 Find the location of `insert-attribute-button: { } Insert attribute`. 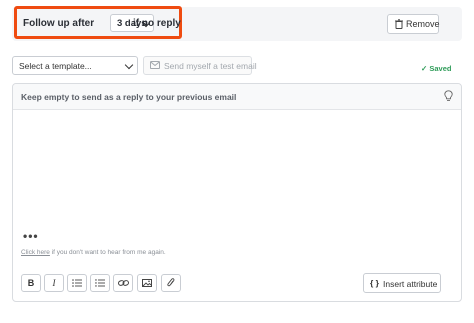

insert-attribute-button: { } Insert attribute is located at coordinates (402, 283).